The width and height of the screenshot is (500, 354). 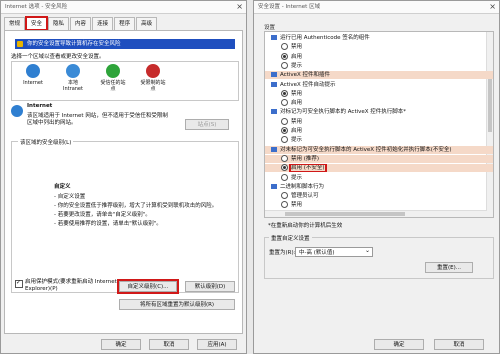 What do you see at coordinates (70, 197) in the screenshot?
I see `custom-line: - 自定义设置` at bounding box center [70, 197].